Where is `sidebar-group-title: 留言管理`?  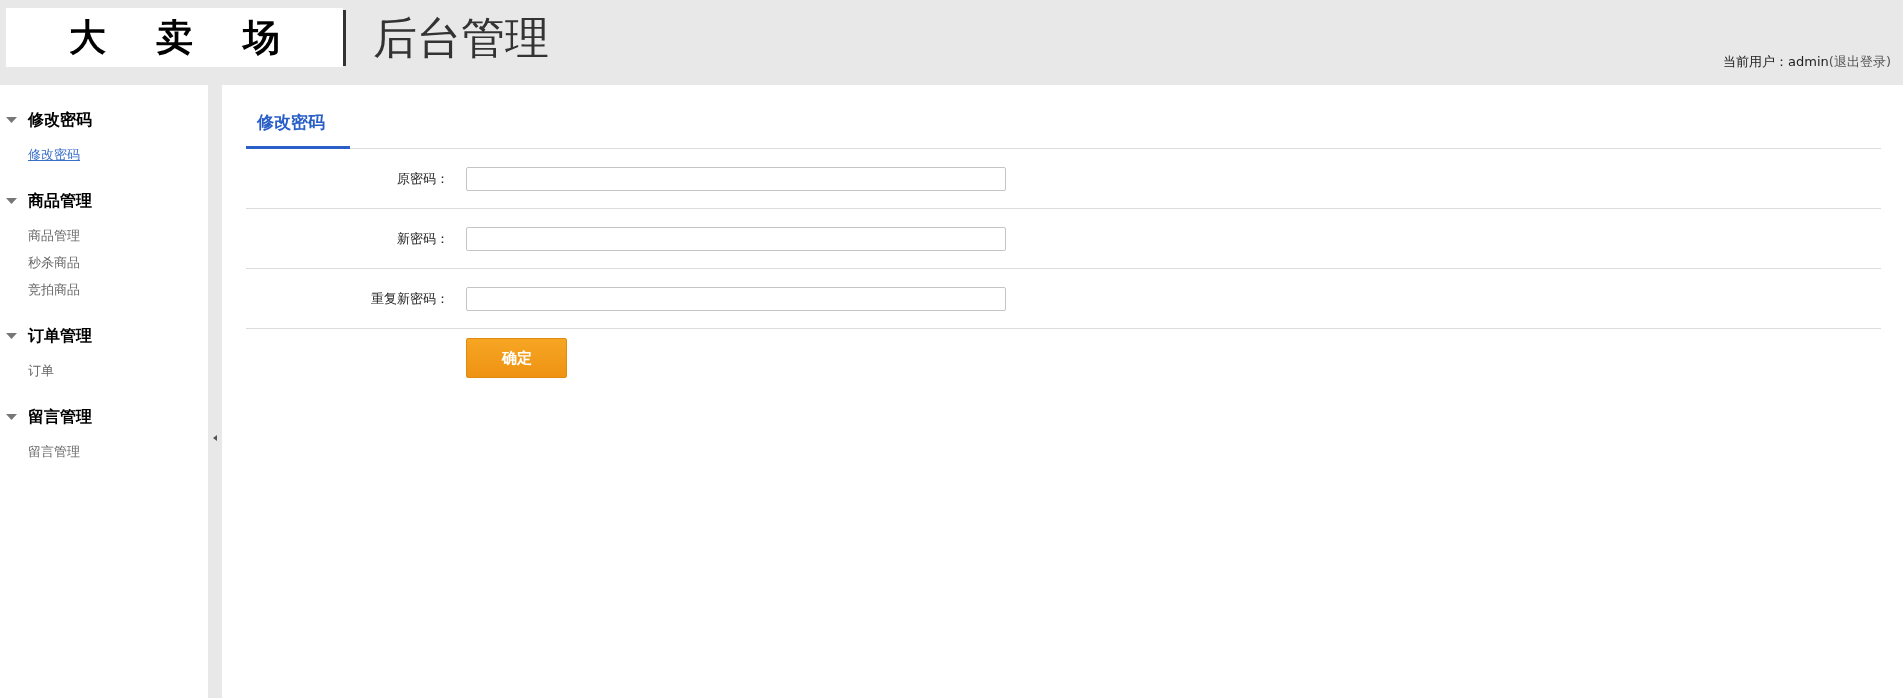
sidebar-group-title: 留言管理 is located at coordinates (60, 417).